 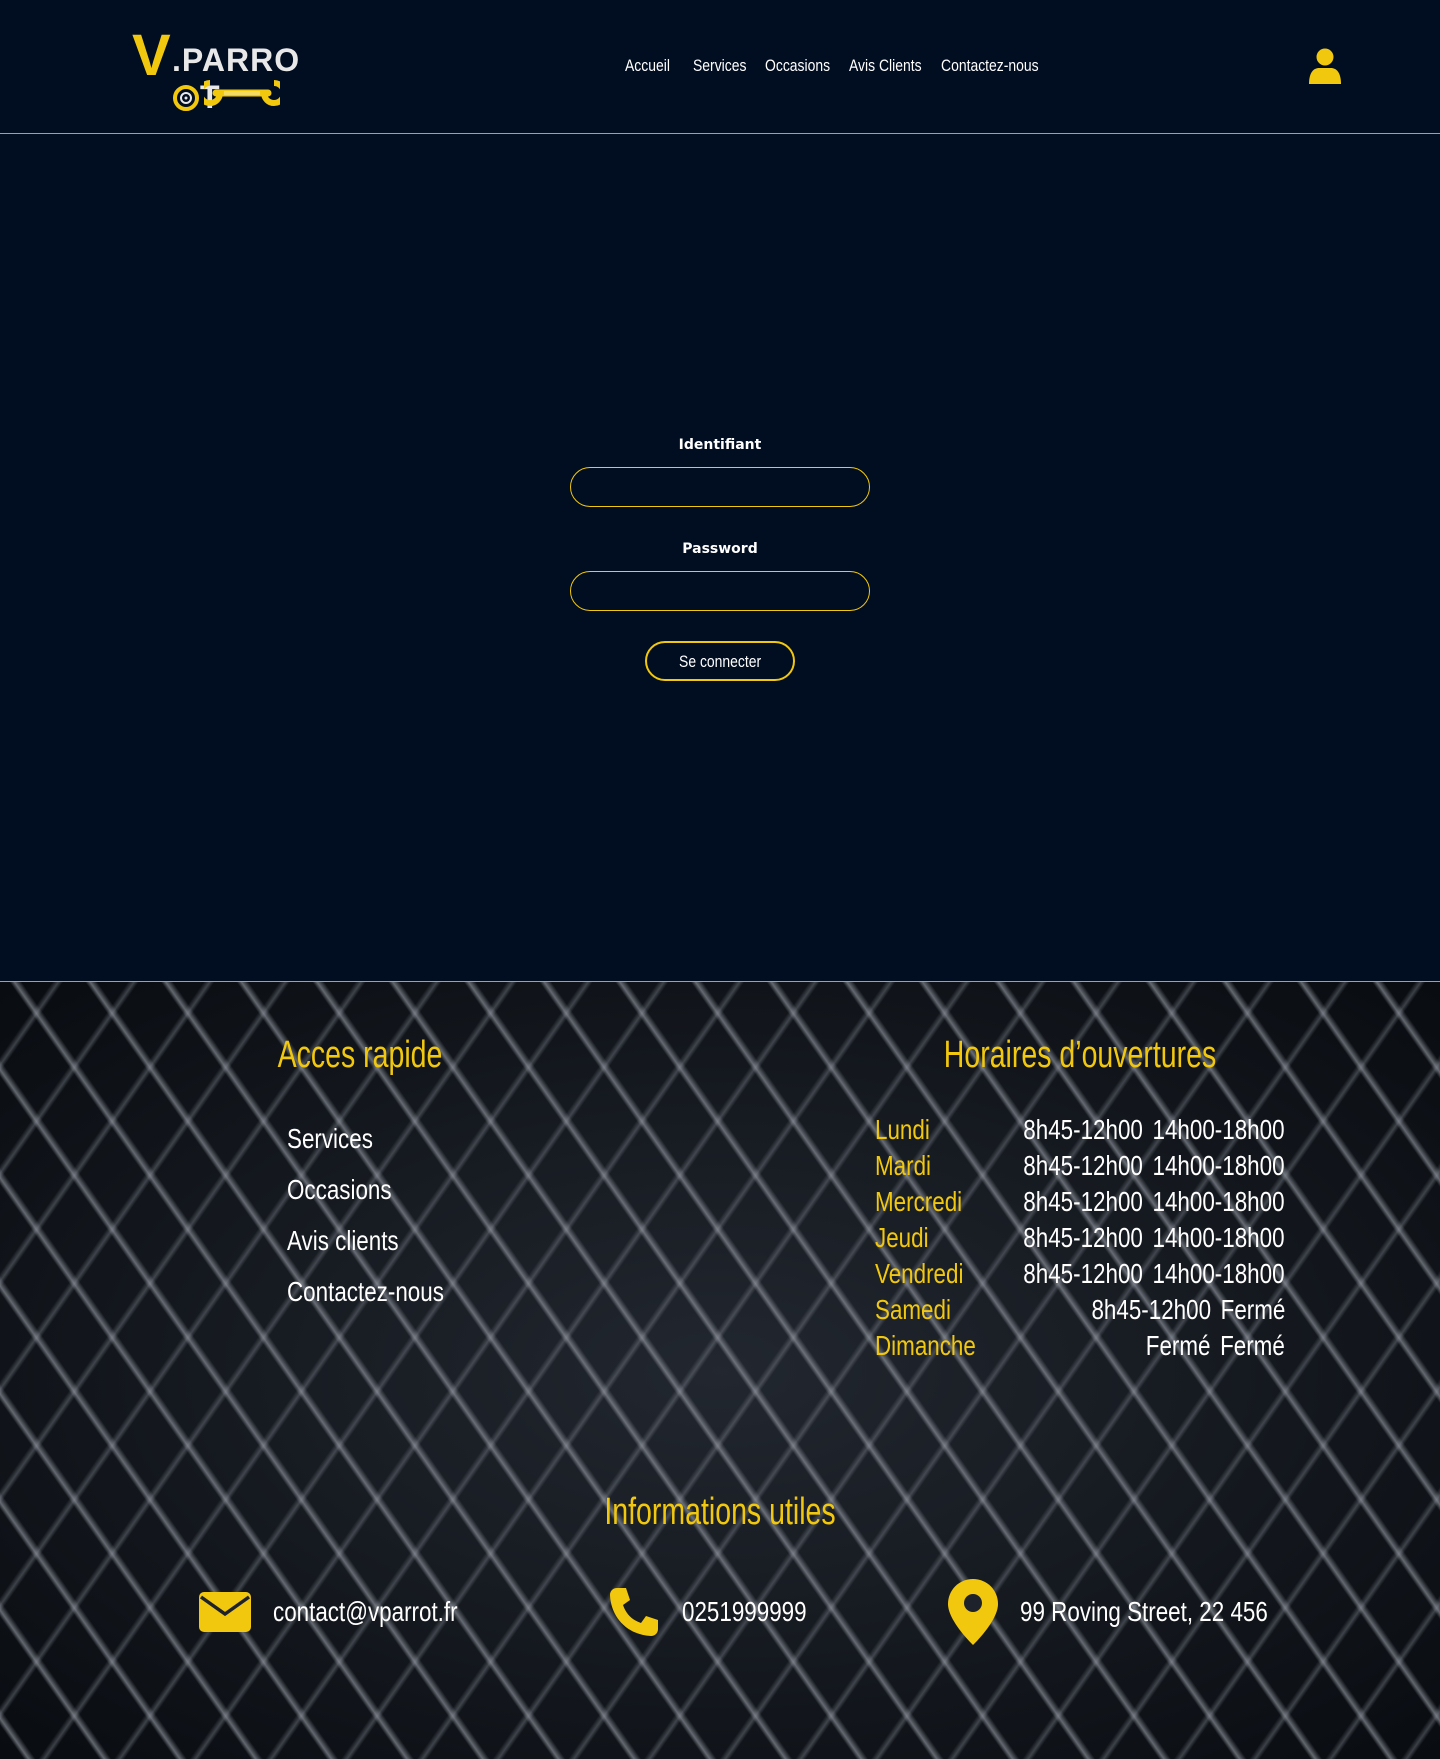 What do you see at coordinates (925, 1345) in the screenshot?
I see `hours-day: Dimanche` at bounding box center [925, 1345].